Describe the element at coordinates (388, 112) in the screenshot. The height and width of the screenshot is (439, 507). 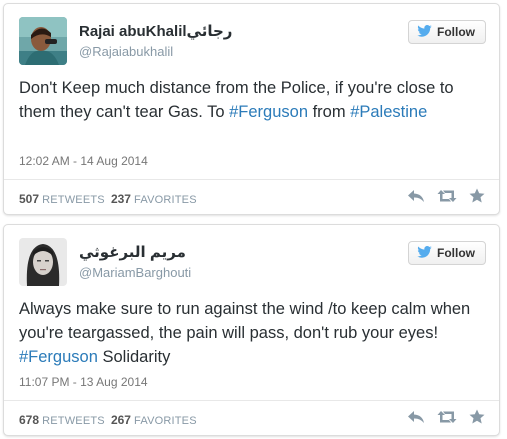
I see `hashtag-link: #Palestine` at that location.